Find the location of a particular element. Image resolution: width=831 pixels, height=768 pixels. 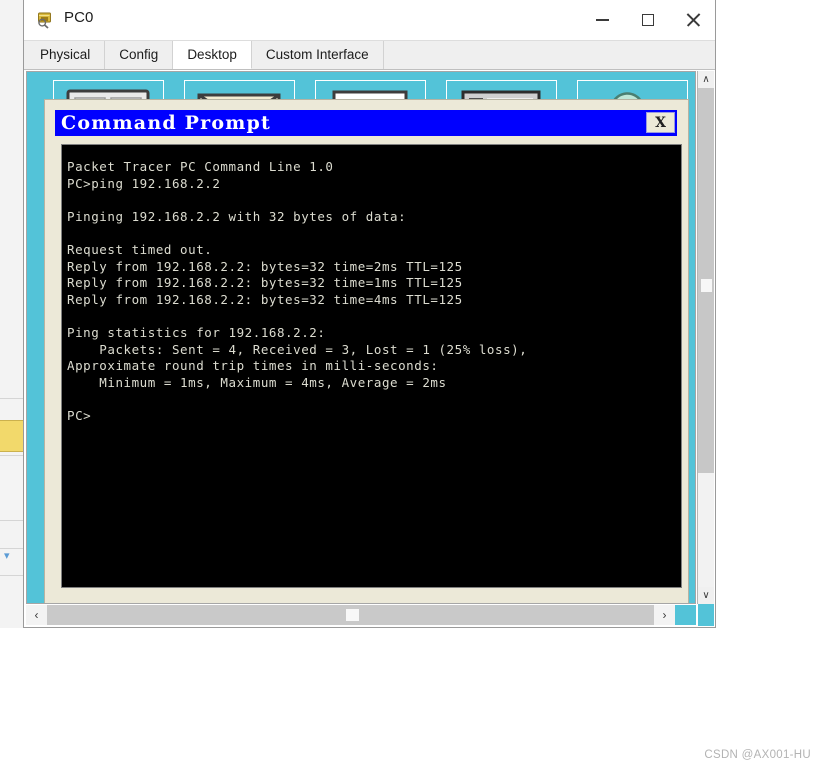

tab-bar: Physical Config Desktop Custom Interface is located at coordinates (369, 55).